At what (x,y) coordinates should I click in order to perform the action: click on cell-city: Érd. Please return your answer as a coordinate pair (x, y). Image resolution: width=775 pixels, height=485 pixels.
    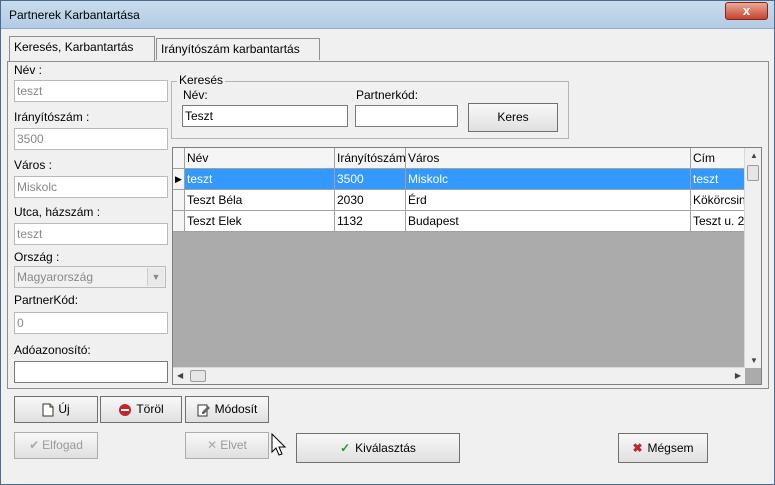
    Looking at the image, I should click on (548, 200).